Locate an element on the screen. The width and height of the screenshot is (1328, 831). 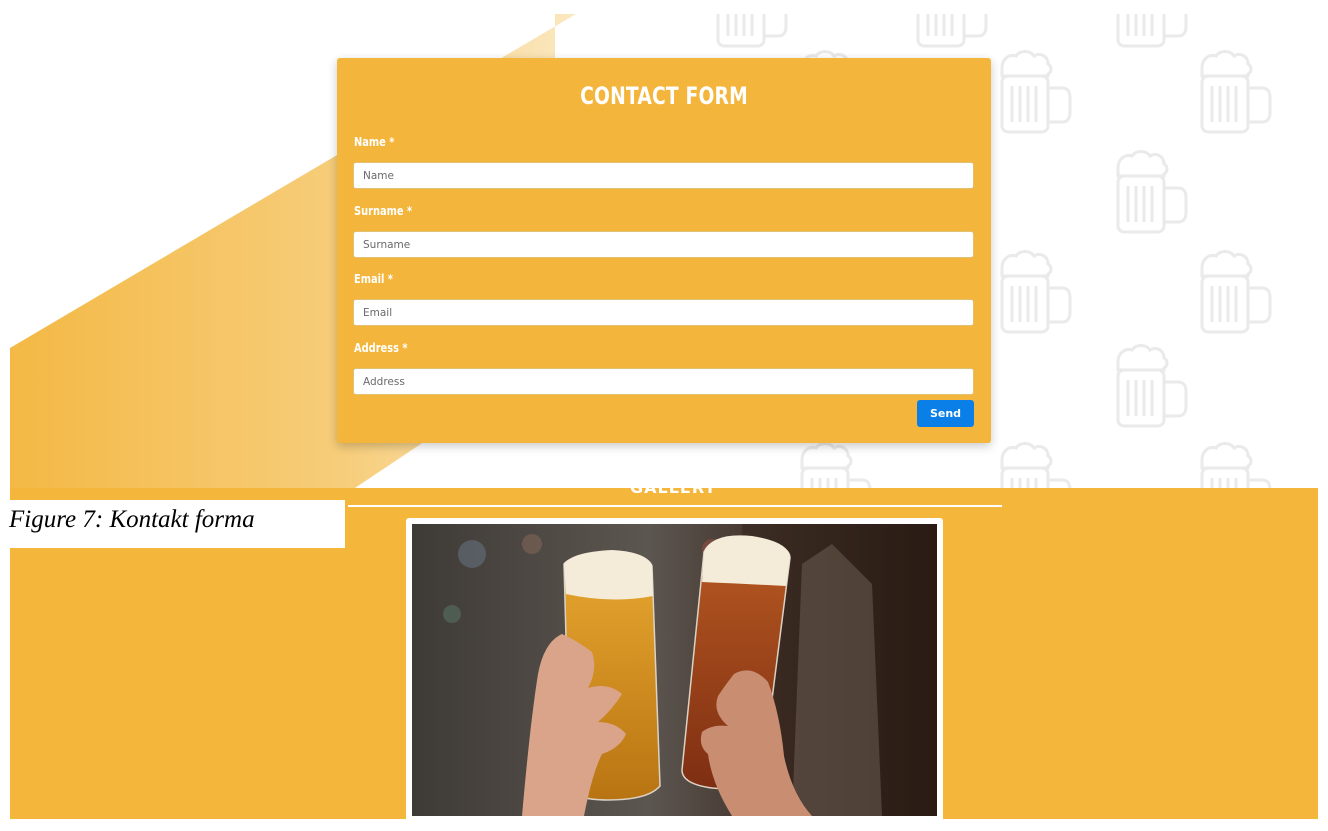
figure-caption: Figure 7: Kontakt forma is located at coordinates (172, 524).